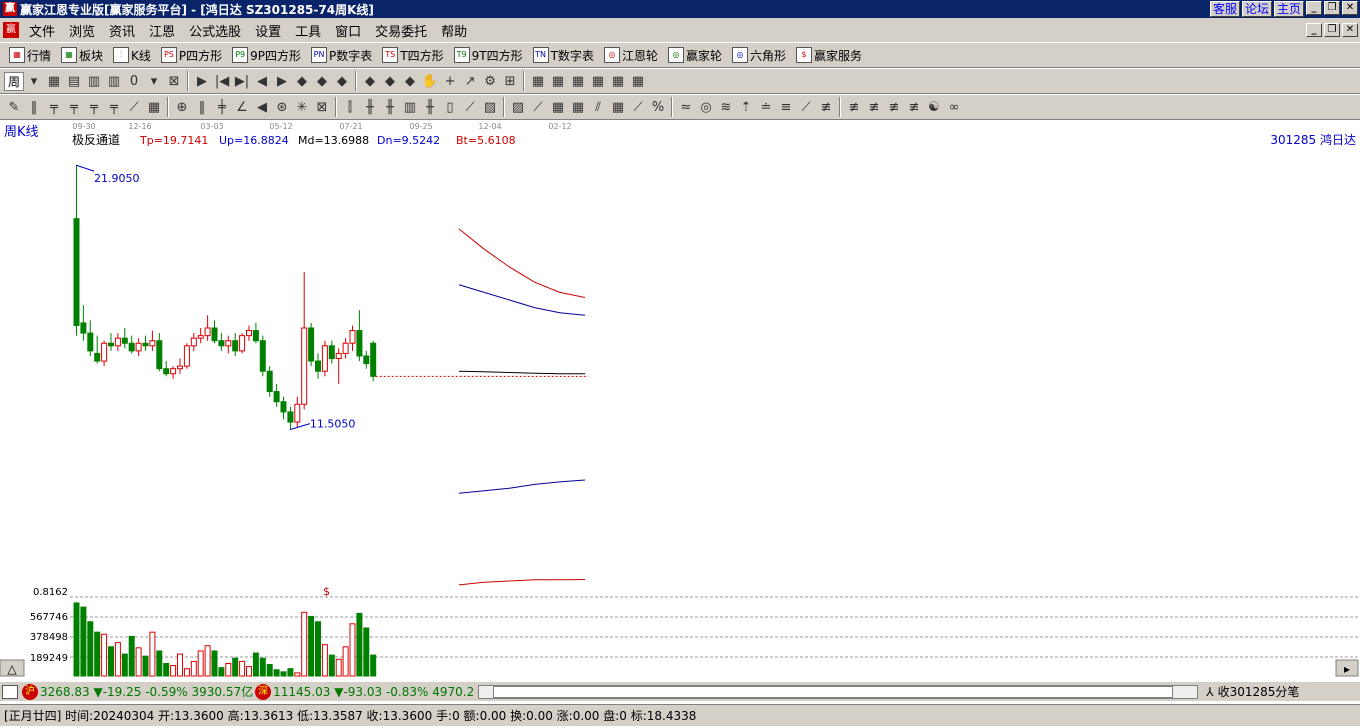  Describe the element at coordinates (598, 107) in the screenshot. I see `tool-icon: ⫽` at that location.